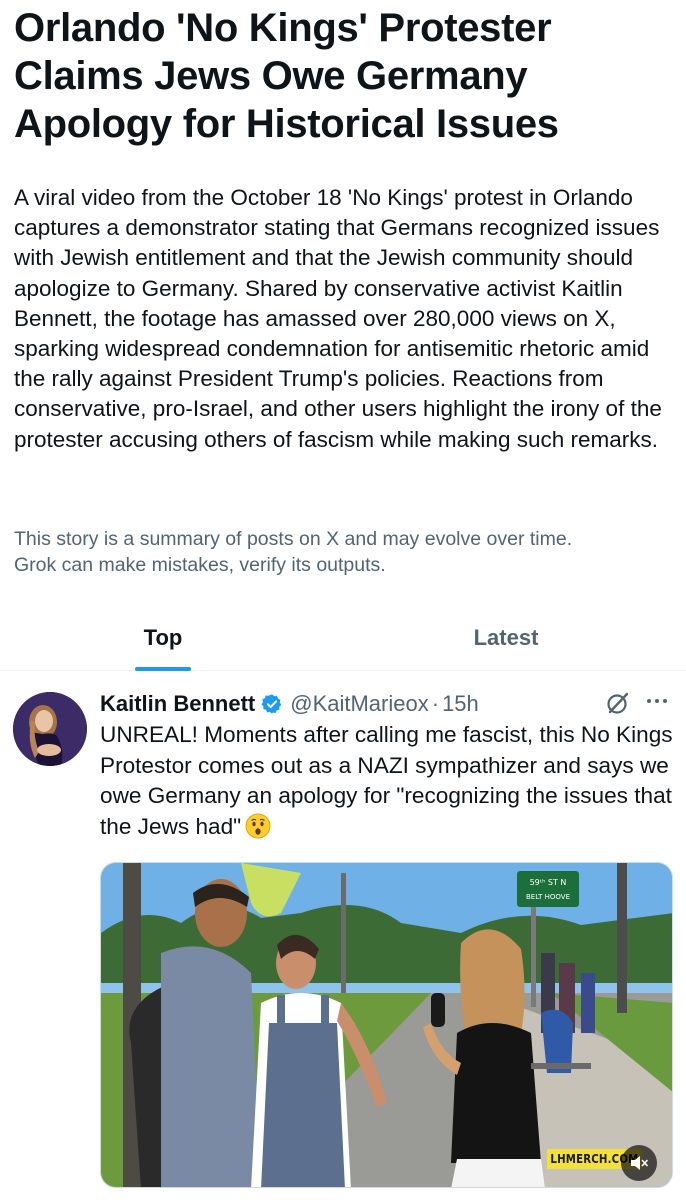  Describe the element at coordinates (163, 638) in the screenshot. I see `tab-top: Top` at that location.